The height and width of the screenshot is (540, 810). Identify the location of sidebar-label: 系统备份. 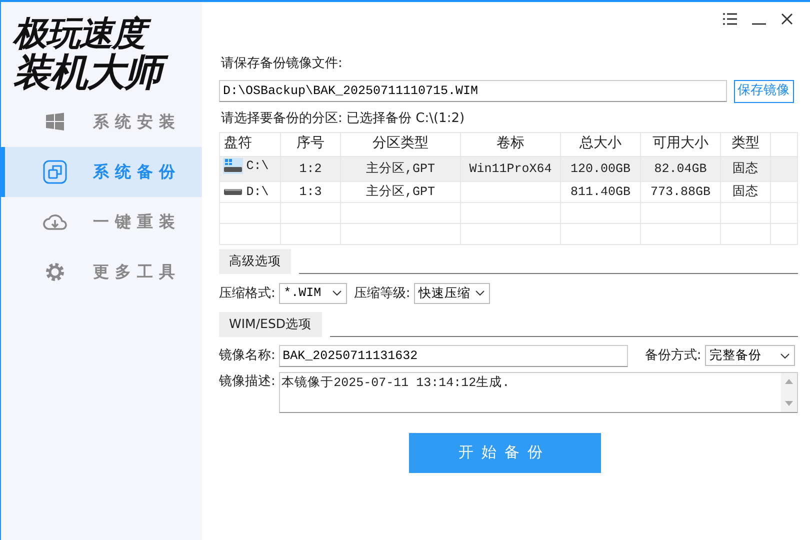
(137, 172).